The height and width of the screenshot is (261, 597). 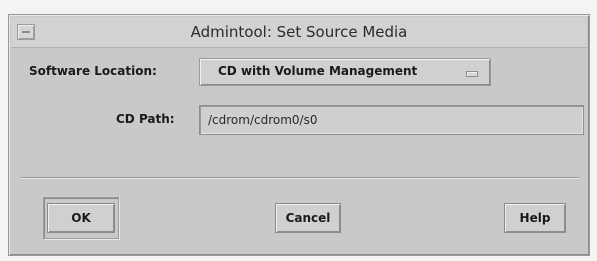 I want to click on cancel-button: Cancel, so click(x=308, y=218).